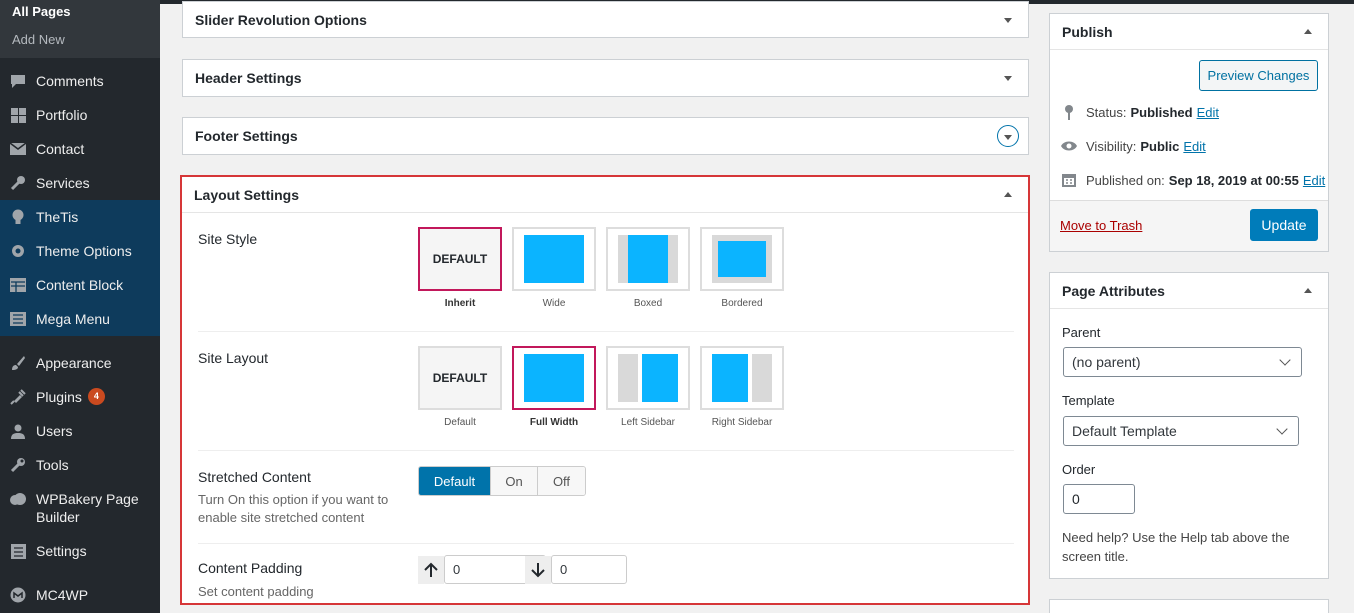 The width and height of the screenshot is (1354, 613). I want to click on sidebar-item-theme-options: Theme Options, so click(80, 251).